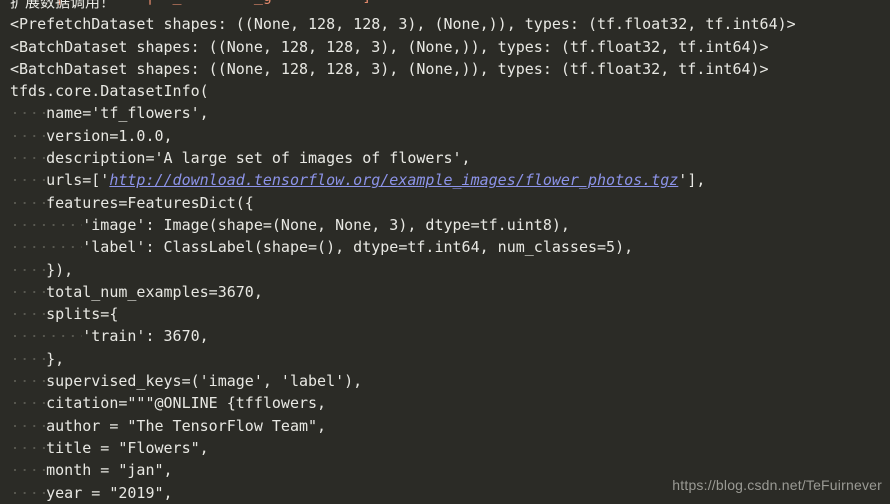 The height and width of the screenshot is (504, 890). I want to click on console-line-text-tail: '],, so click(692, 180).